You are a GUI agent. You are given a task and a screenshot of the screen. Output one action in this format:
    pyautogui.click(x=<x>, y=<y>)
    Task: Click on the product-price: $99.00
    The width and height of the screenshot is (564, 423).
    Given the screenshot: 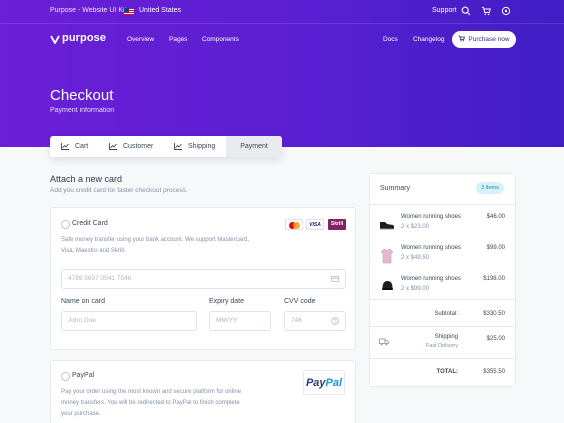 What is the action you would take?
    pyautogui.click(x=495, y=248)
    